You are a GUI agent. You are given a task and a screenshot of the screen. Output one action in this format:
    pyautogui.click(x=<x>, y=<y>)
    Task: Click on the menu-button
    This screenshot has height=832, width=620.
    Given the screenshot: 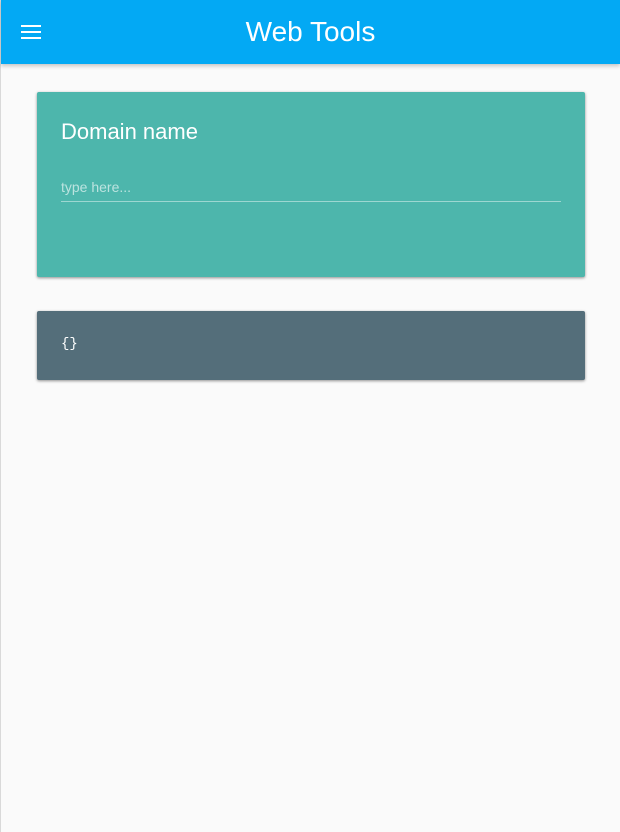 What is the action you would take?
    pyautogui.click(x=31, y=32)
    